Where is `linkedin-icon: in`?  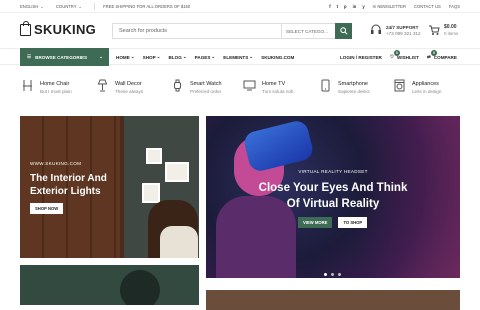 linkedin-icon: in is located at coordinates (355, 6).